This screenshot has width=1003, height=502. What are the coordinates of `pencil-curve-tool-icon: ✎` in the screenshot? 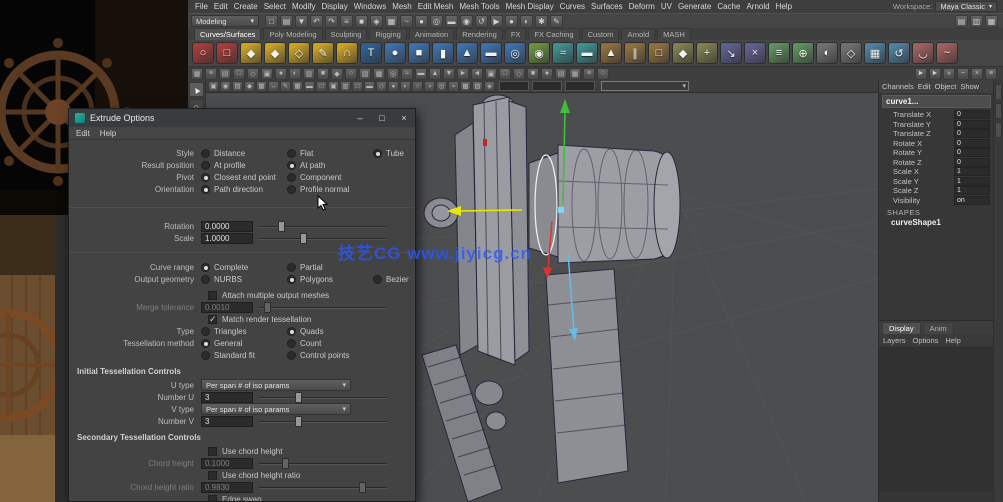 It's located at (323, 53).